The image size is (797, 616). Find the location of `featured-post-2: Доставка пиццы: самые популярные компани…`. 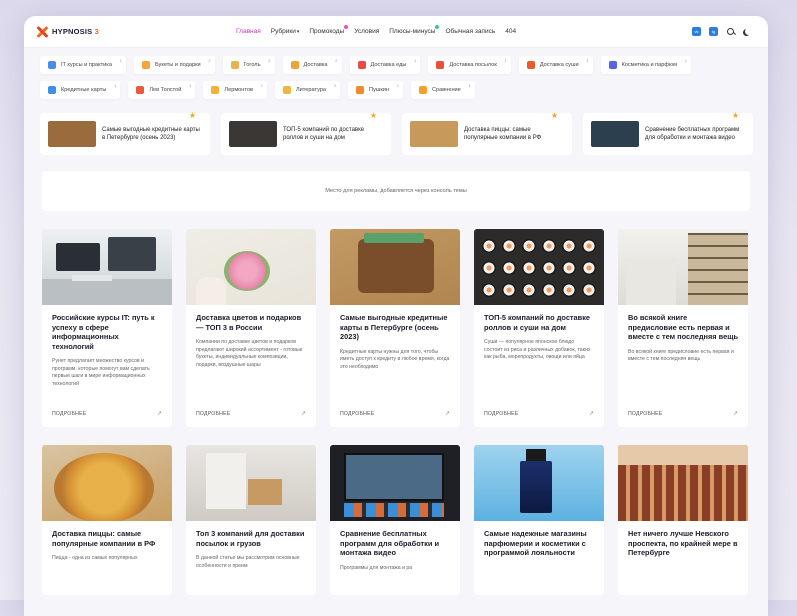

featured-post-2: Доставка пиццы: самые популярные компани… is located at coordinates (487, 133).